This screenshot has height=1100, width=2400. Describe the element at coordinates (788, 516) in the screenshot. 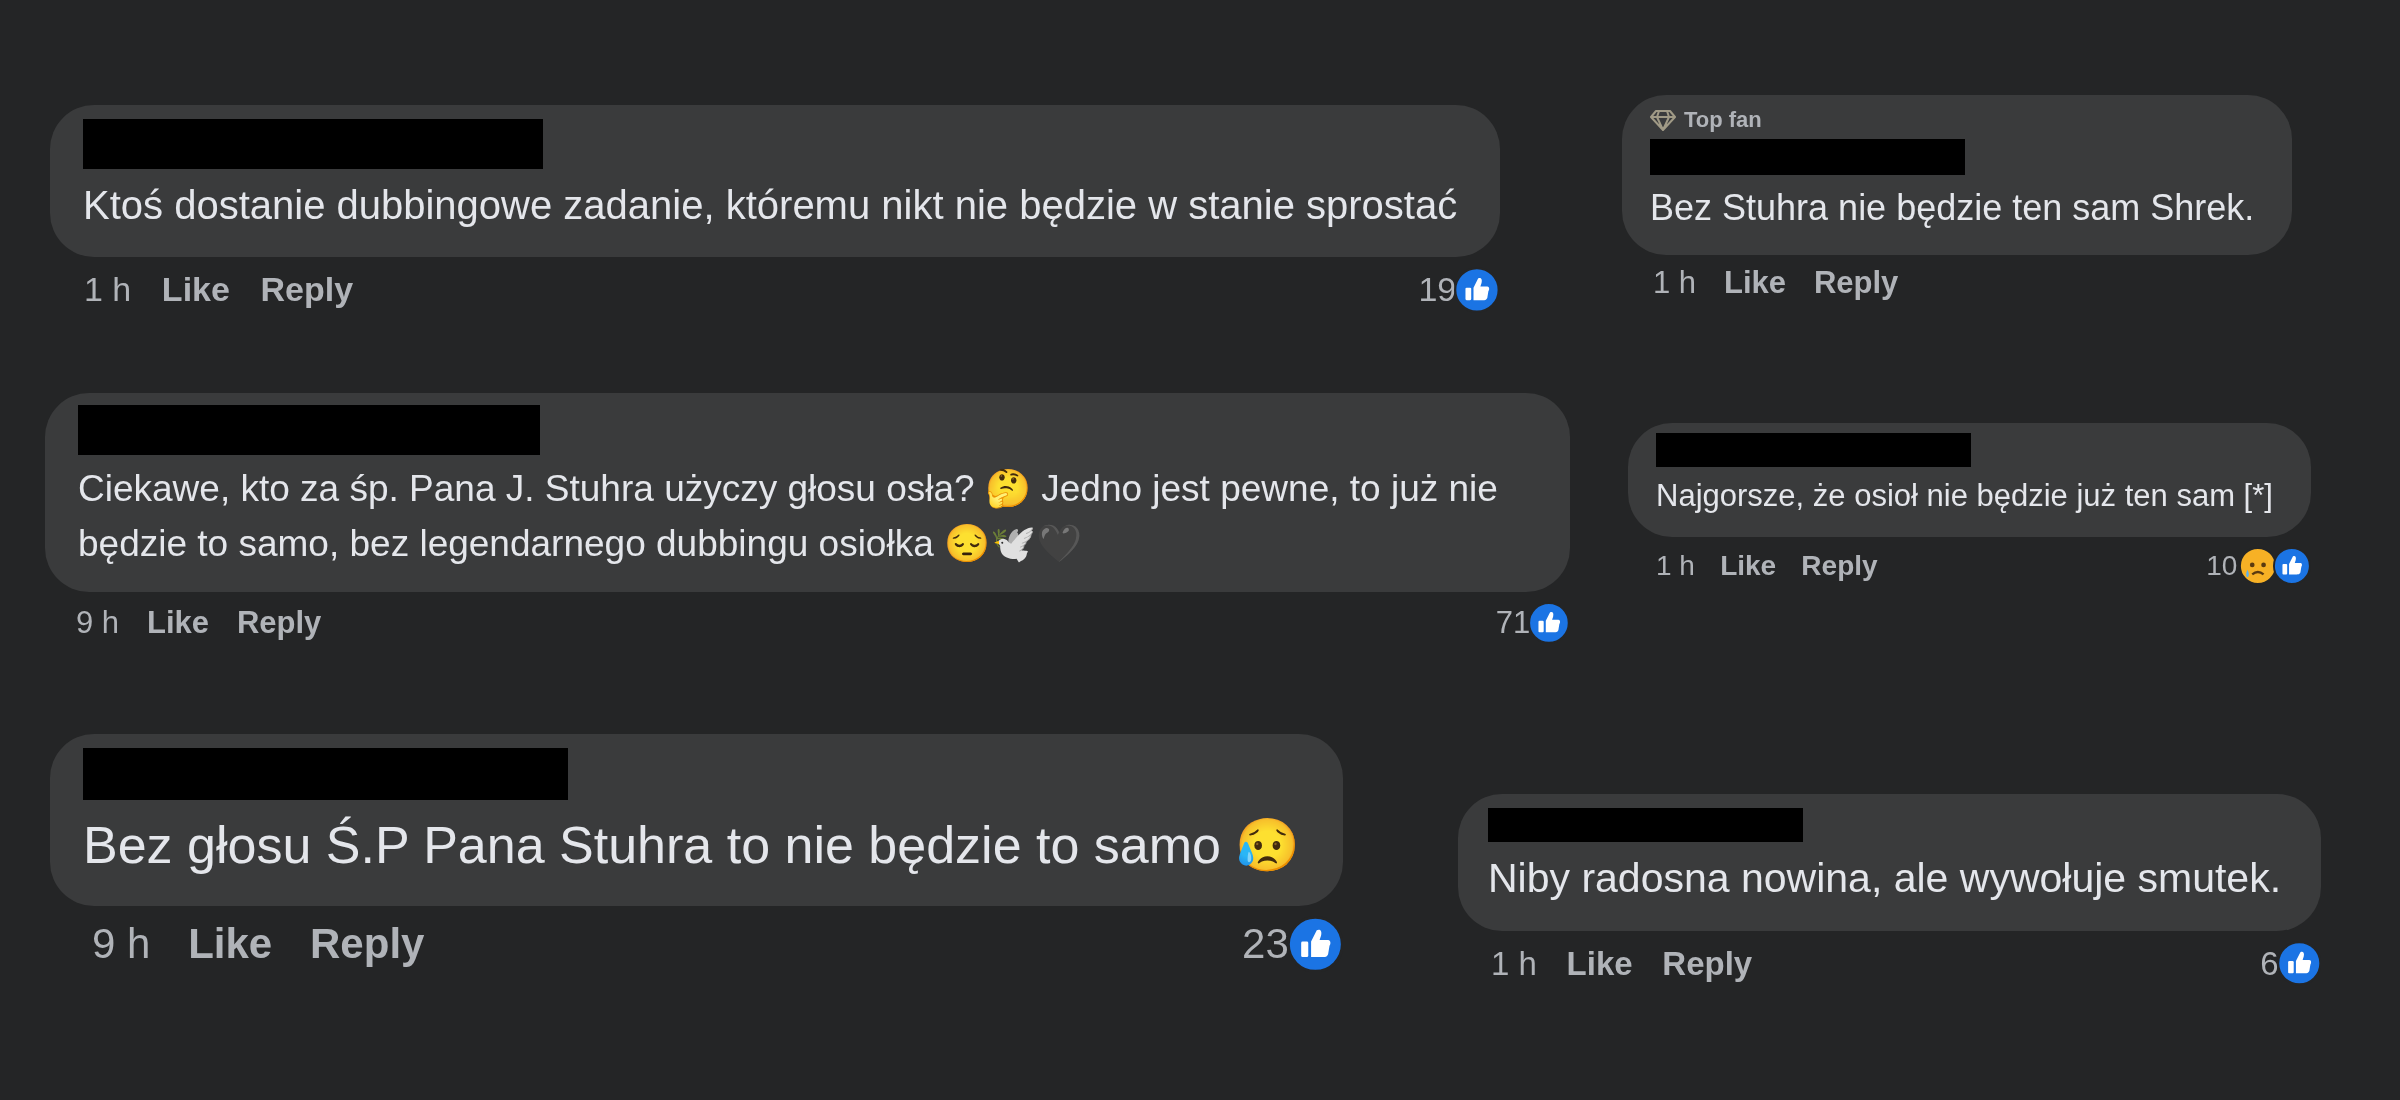

I see `comment-text: Ciekawe, kto za śp. Pana J. Stuhra użyczy głosu osła? 🤔 Jedno jest pewne, to już nie będzie to samo, bez legendarnego dubbingu osiołka 😔🕊🖤` at that location.